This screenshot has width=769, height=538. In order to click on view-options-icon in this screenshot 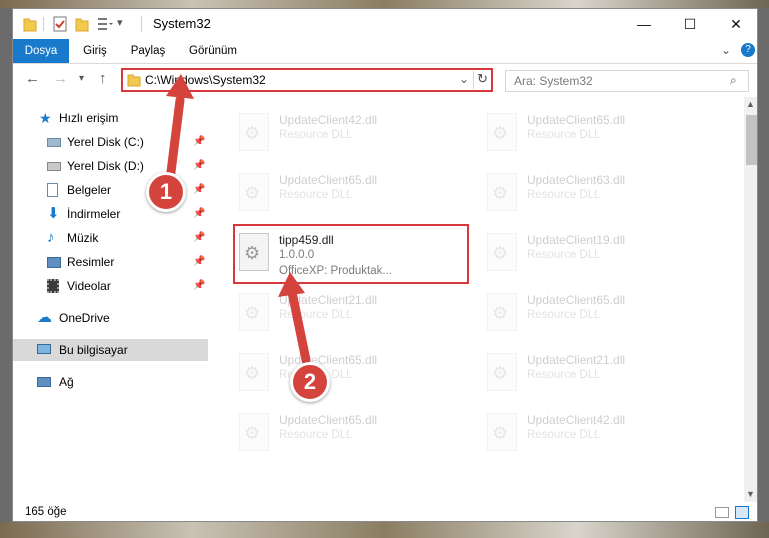, I will do `click(105, 24)`.